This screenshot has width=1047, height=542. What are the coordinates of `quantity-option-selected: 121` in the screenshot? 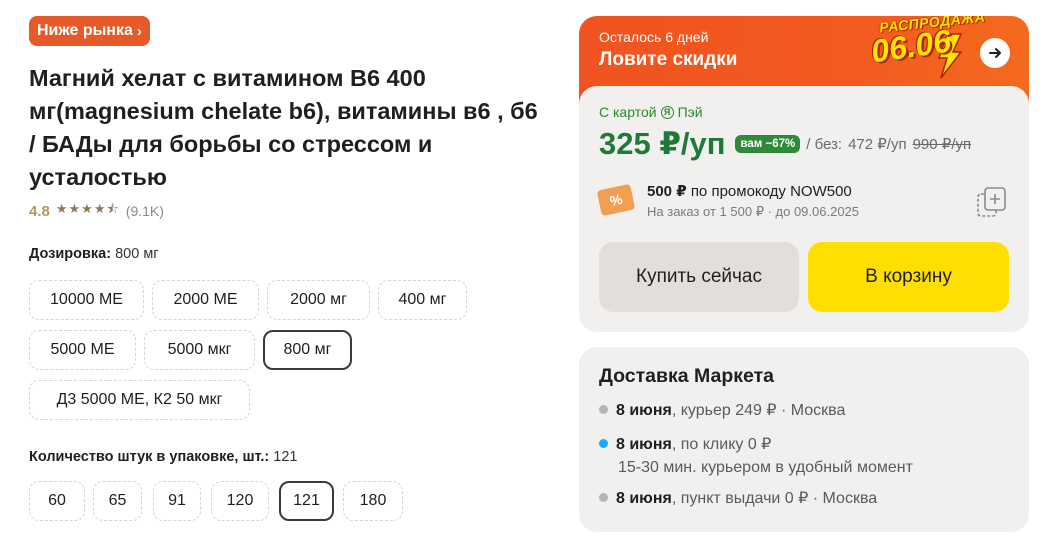 It's located at (306, 501).